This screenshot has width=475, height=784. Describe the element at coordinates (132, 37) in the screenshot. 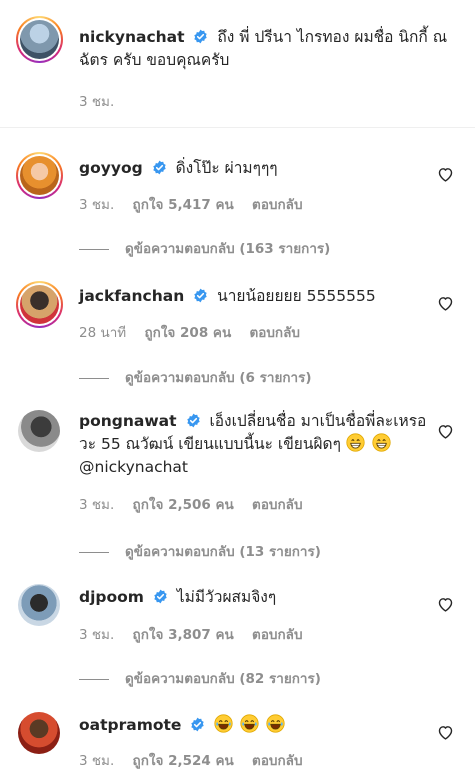

I see `caption-username: nickynachat` at that location.